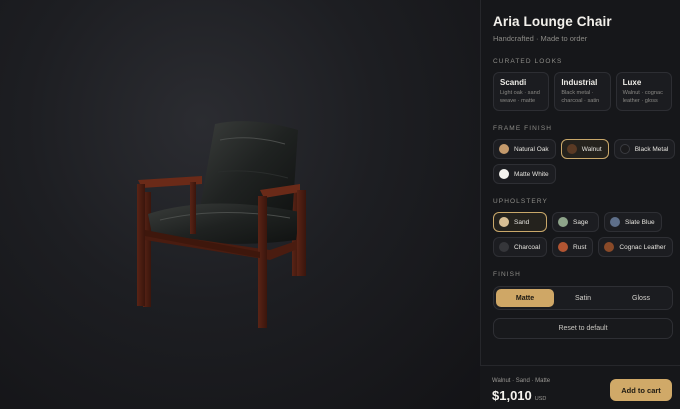  I want to click on option-label: Slate Blue, so click(640, 222).